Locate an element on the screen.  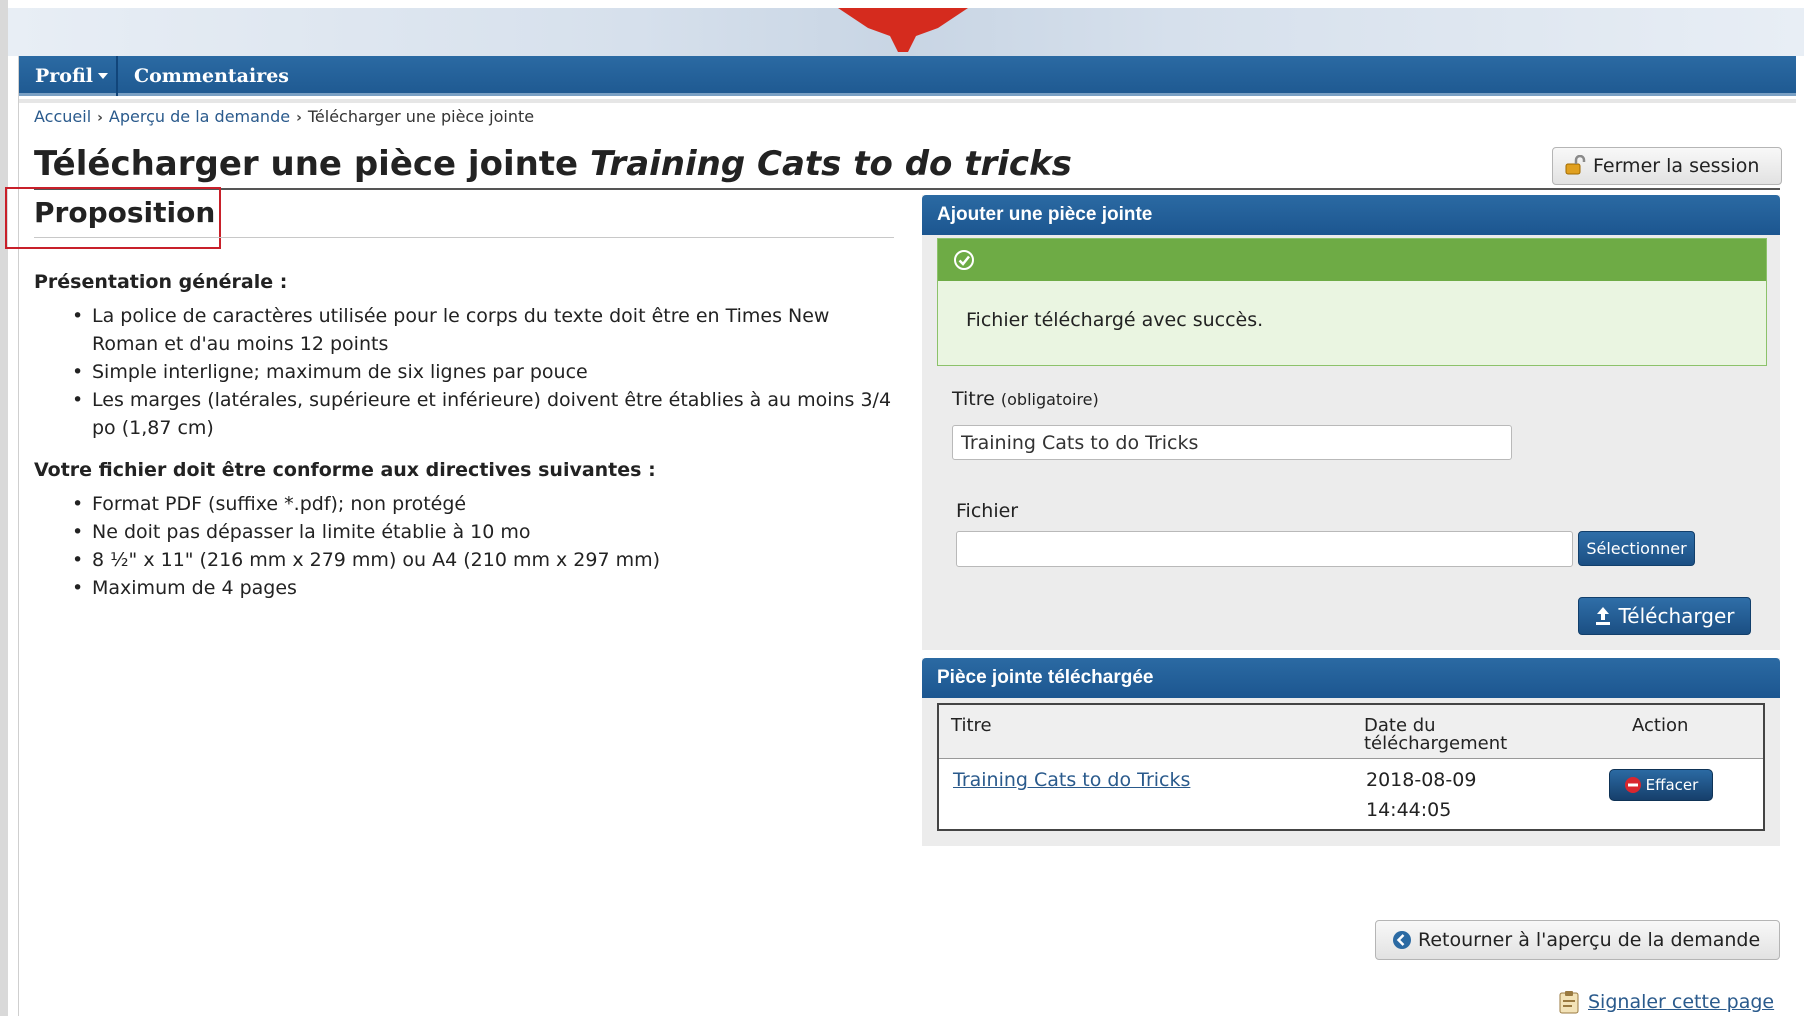
navbar-shadow is located at coordinates (907, 101).